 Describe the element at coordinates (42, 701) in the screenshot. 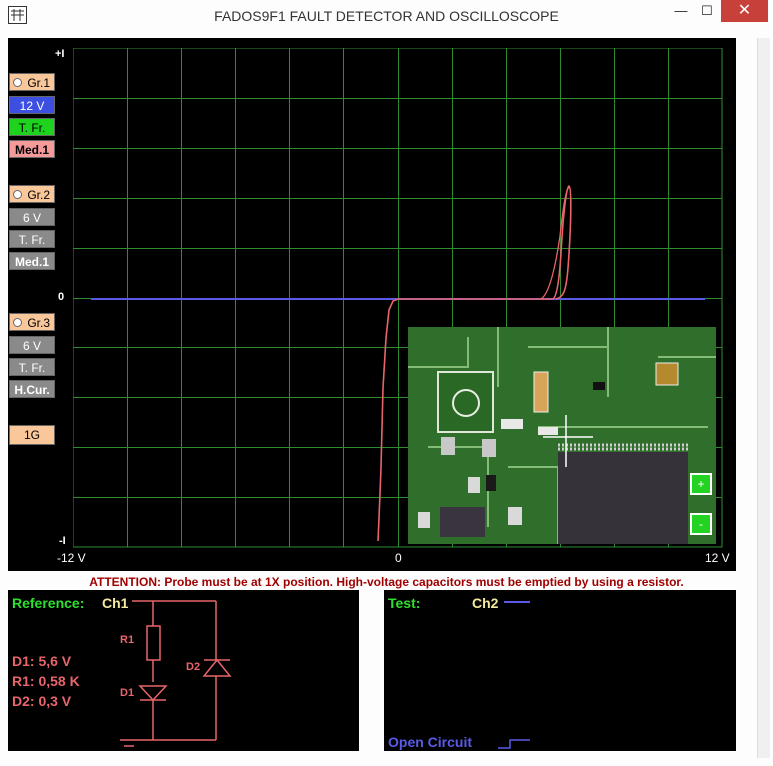

I see `d2-value: D2: 0,3 V` at that location.